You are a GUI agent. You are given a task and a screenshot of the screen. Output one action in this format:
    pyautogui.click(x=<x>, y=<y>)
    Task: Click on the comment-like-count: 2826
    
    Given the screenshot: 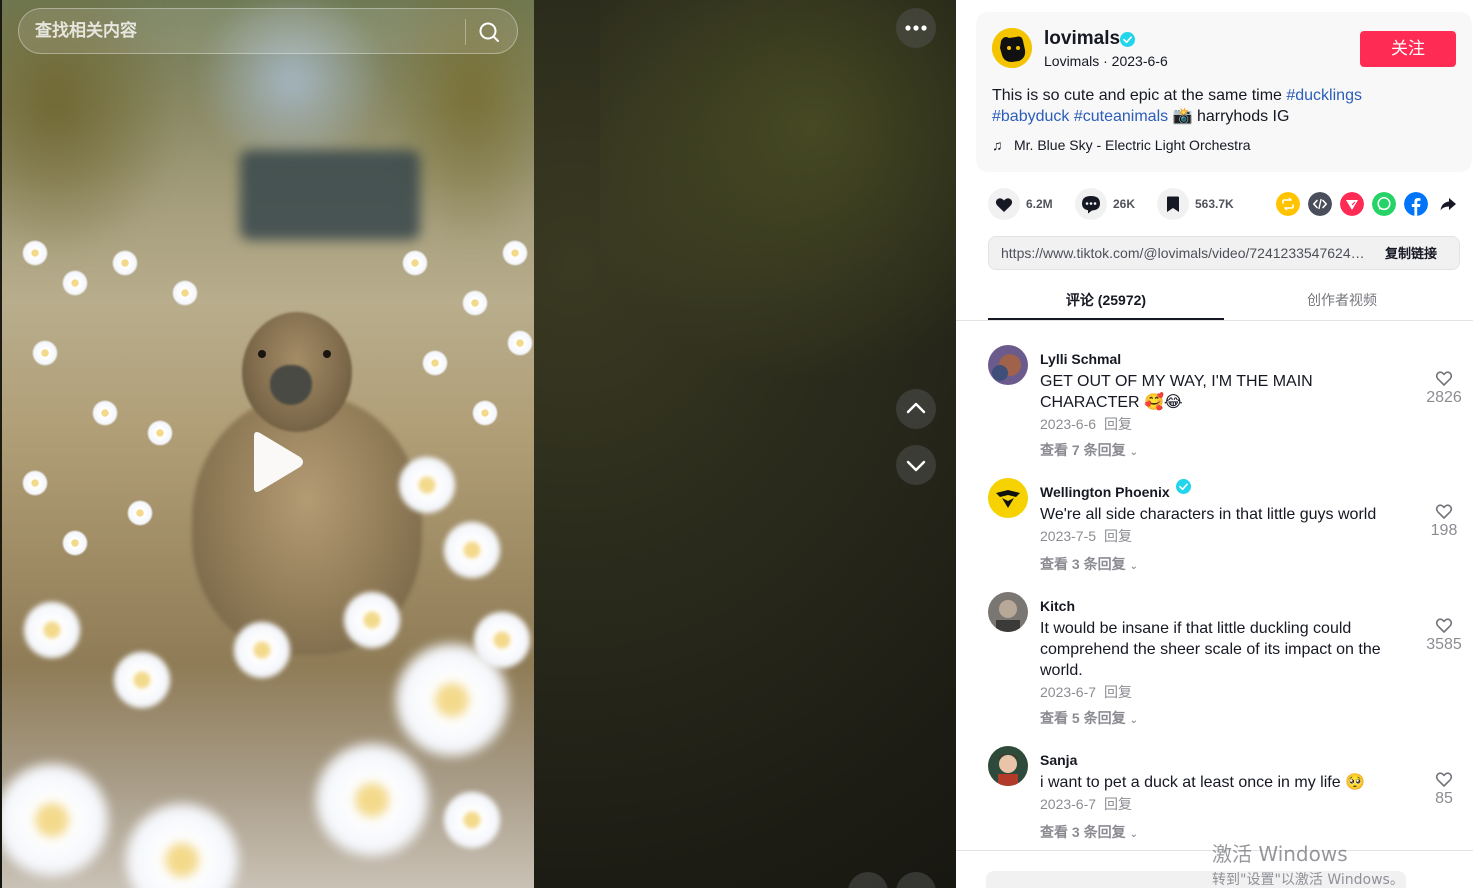 What is the action you would take?
    pyautogui.click(x=1444, y=397)
    